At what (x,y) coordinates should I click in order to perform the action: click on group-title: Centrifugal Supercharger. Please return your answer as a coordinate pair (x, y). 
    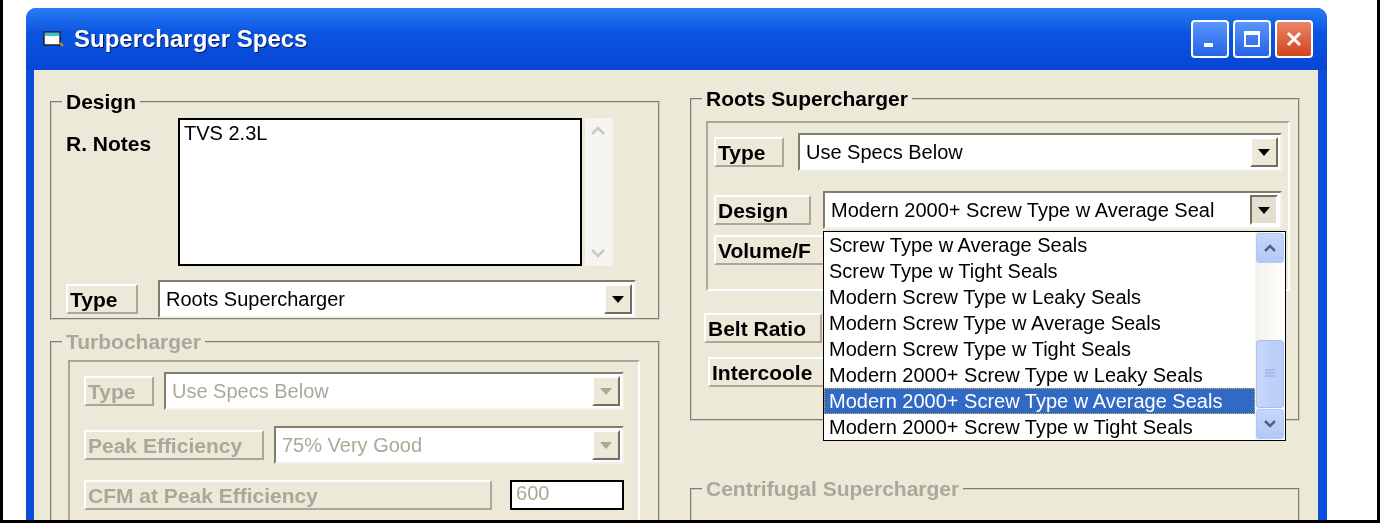
    Looking at the image, I should click on (833, 489).